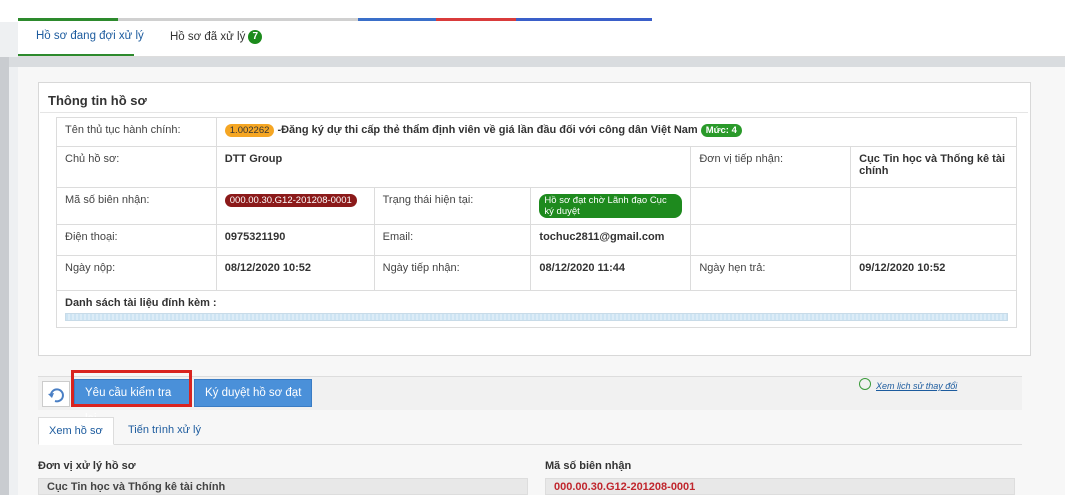 The width and height of the screenshot is (1065, 495). I want to click on history-link: Xem lịch sử thay đổi, so click(916, 386).